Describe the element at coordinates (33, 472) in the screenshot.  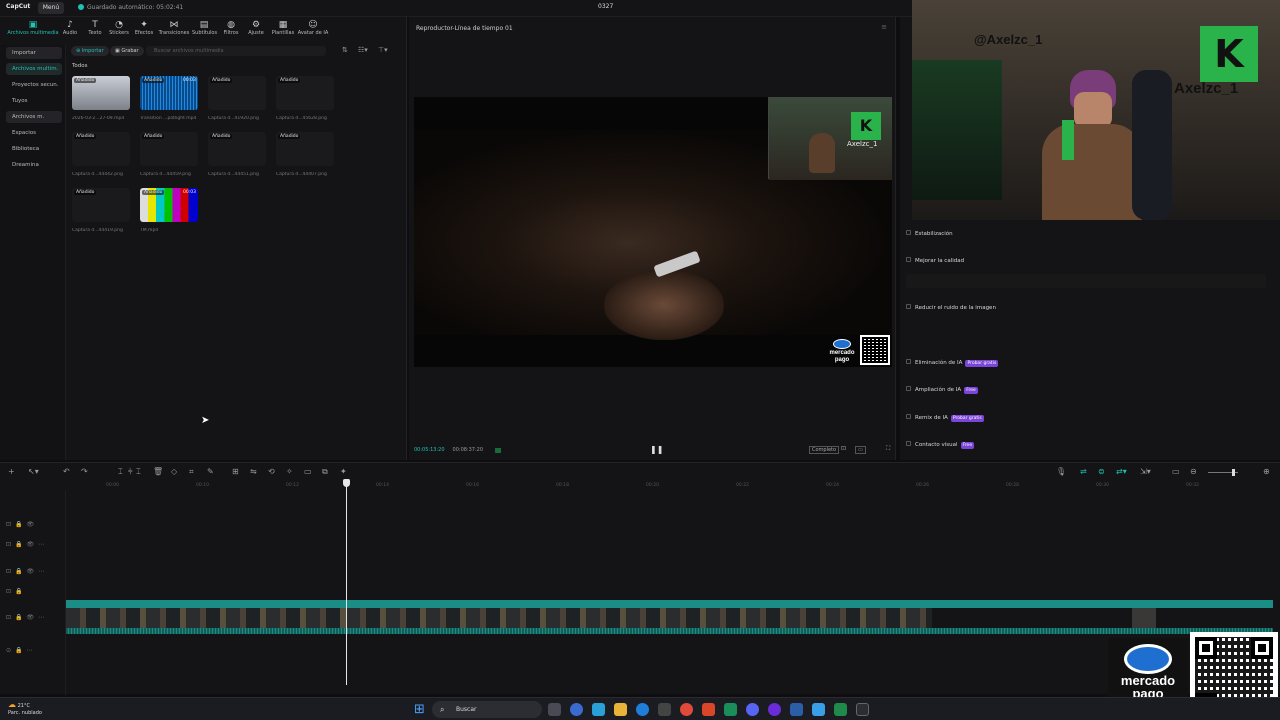
I see `select-tool-icon: ↖▾` at that location.